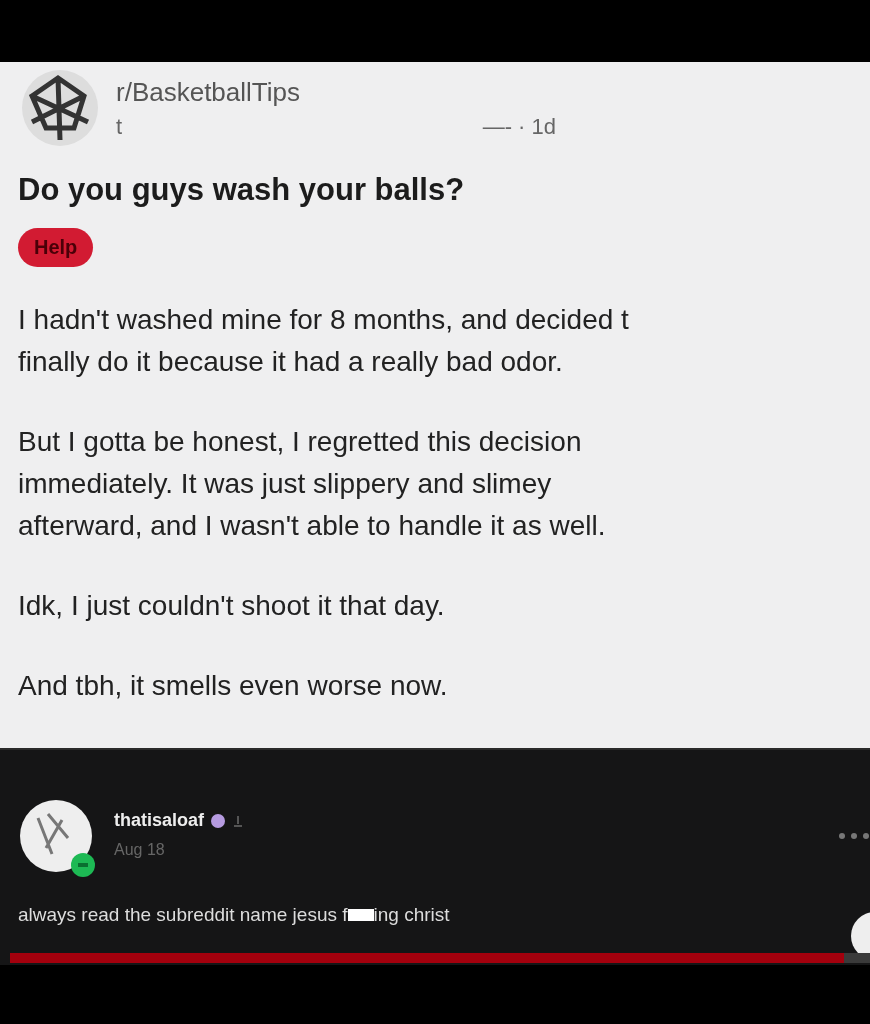 The image size is (870, 1024). What do you see at coordinates (140, 850) in the screenshot?
I see `comment-date: Aug 18` at bounding box center [140, 850].